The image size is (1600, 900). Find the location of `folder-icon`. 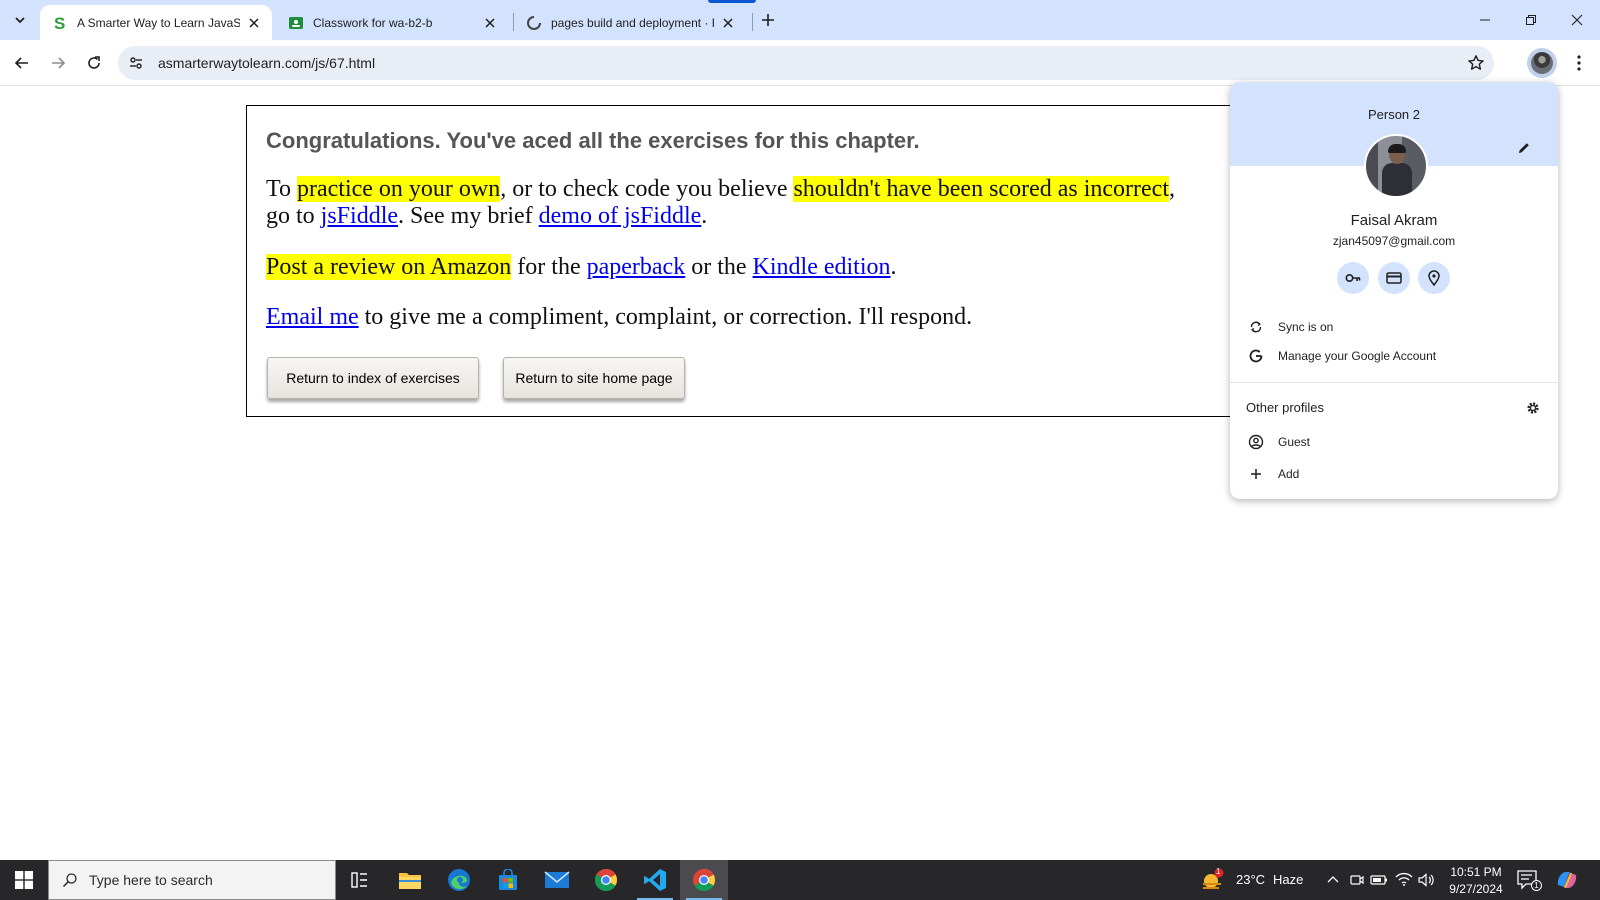

folder-icon is located at coordinates (410, 881).